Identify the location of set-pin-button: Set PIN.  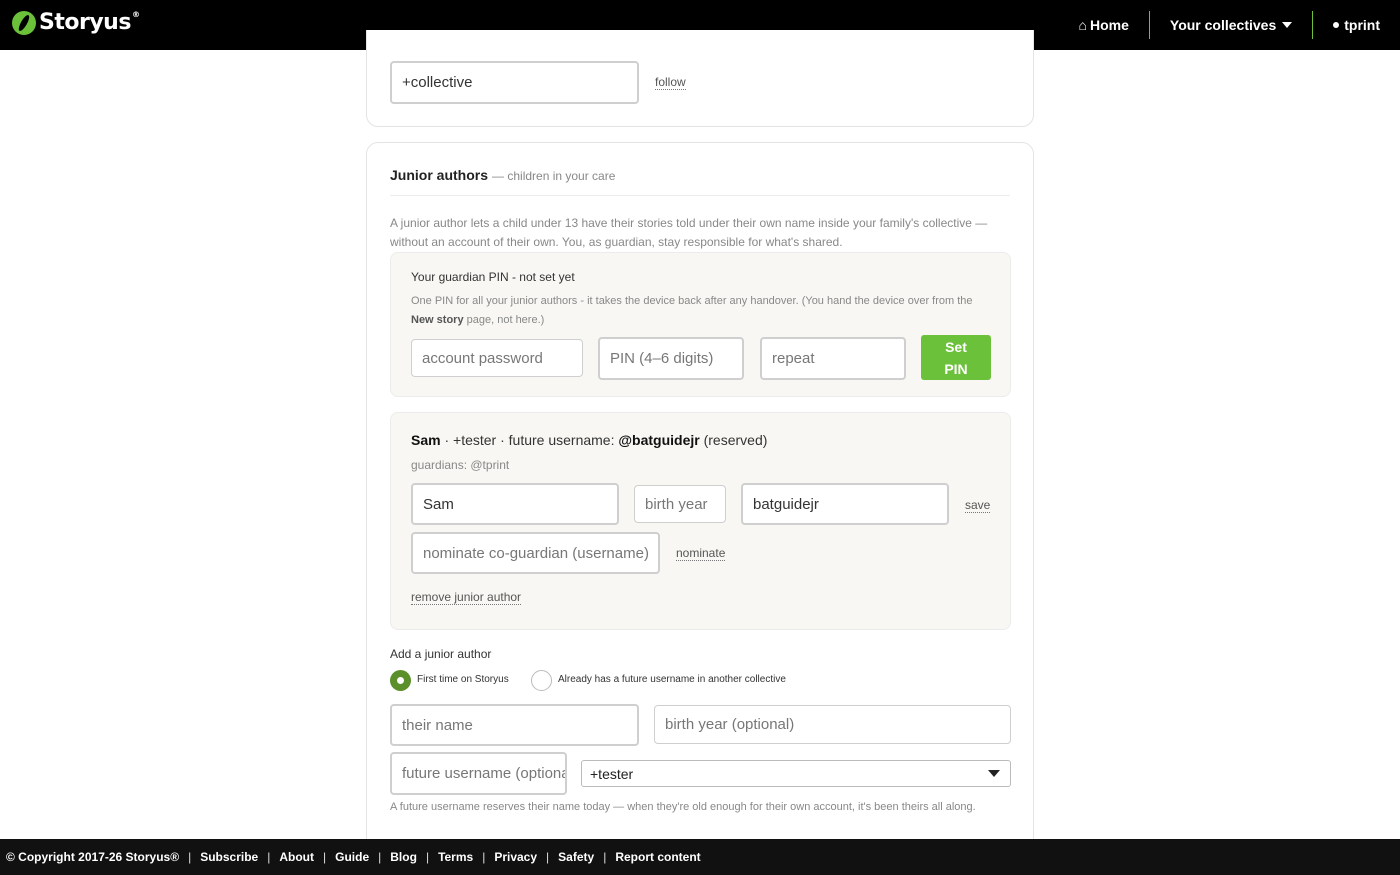
(956, 357).